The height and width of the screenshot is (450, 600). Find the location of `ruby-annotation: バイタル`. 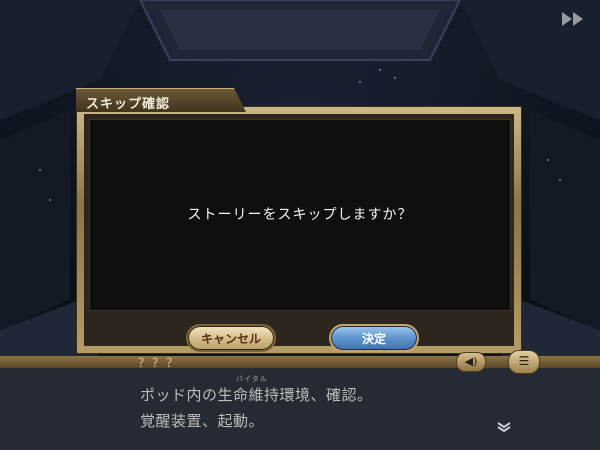

ruby-annotation: バイタル is located at coordinates (252, 379).